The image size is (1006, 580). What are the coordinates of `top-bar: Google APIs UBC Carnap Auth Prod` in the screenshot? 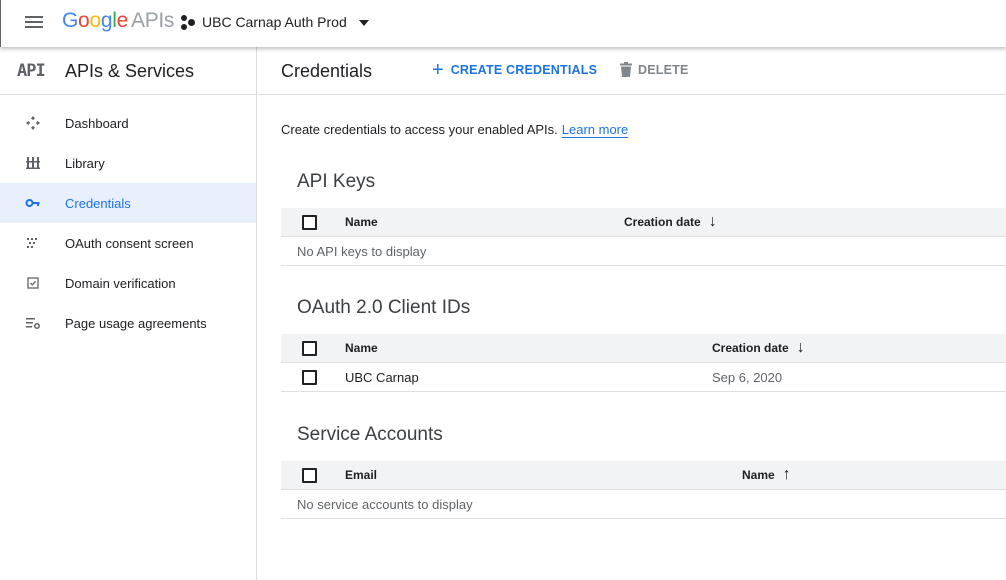 It's located at (503, 23).